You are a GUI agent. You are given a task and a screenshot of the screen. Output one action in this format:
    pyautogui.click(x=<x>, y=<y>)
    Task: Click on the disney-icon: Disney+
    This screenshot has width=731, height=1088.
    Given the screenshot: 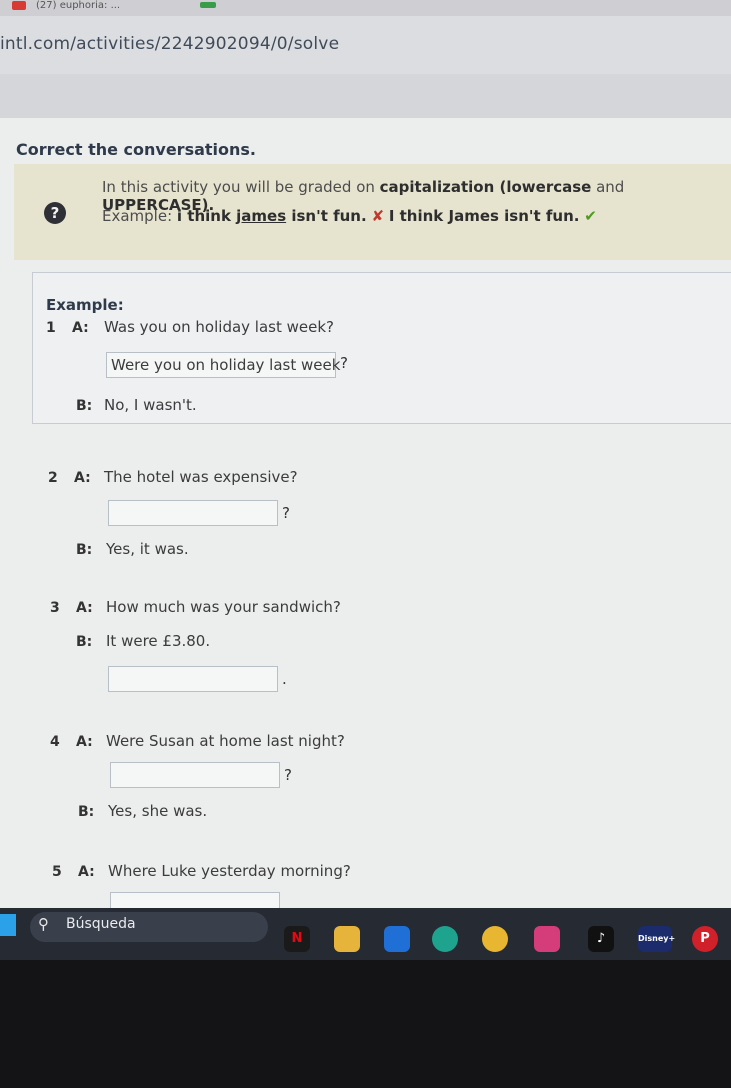 What is the action you would take?
    pyautogui.click(x=656, y=939)
    